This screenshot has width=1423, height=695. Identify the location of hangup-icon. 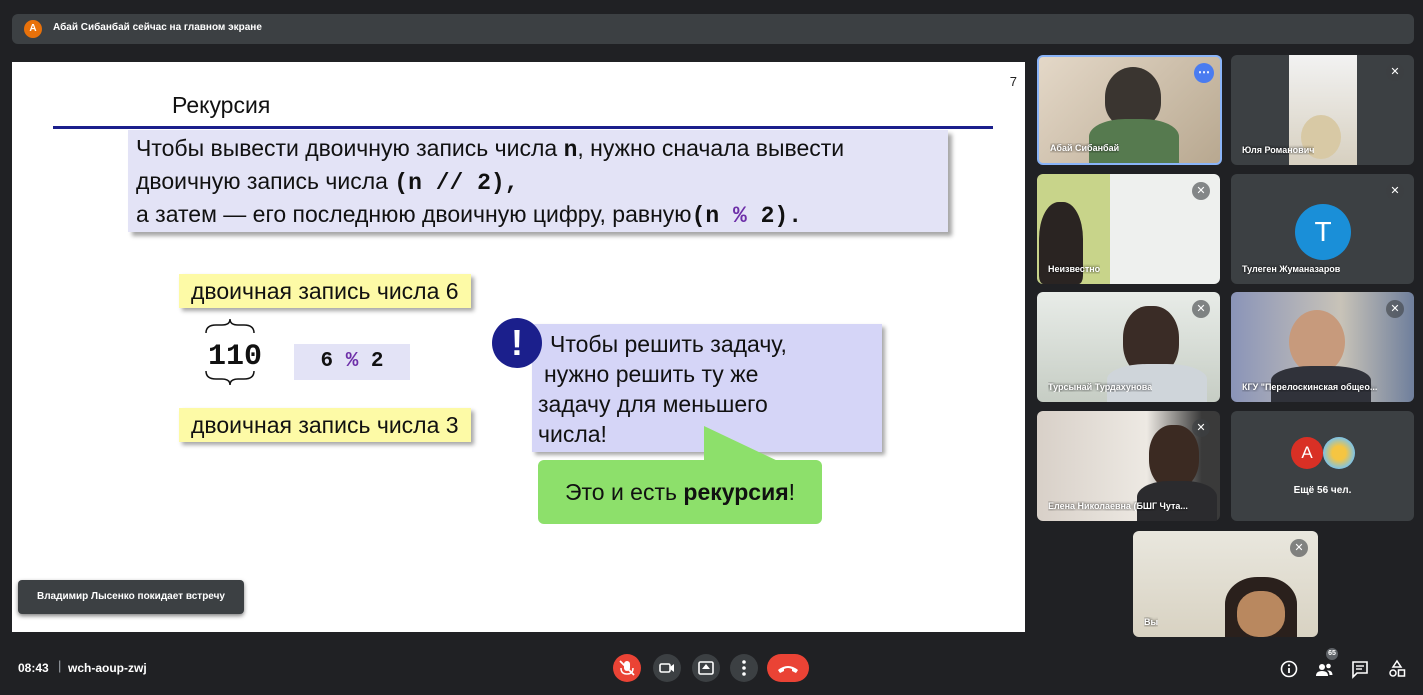
(788, 669).